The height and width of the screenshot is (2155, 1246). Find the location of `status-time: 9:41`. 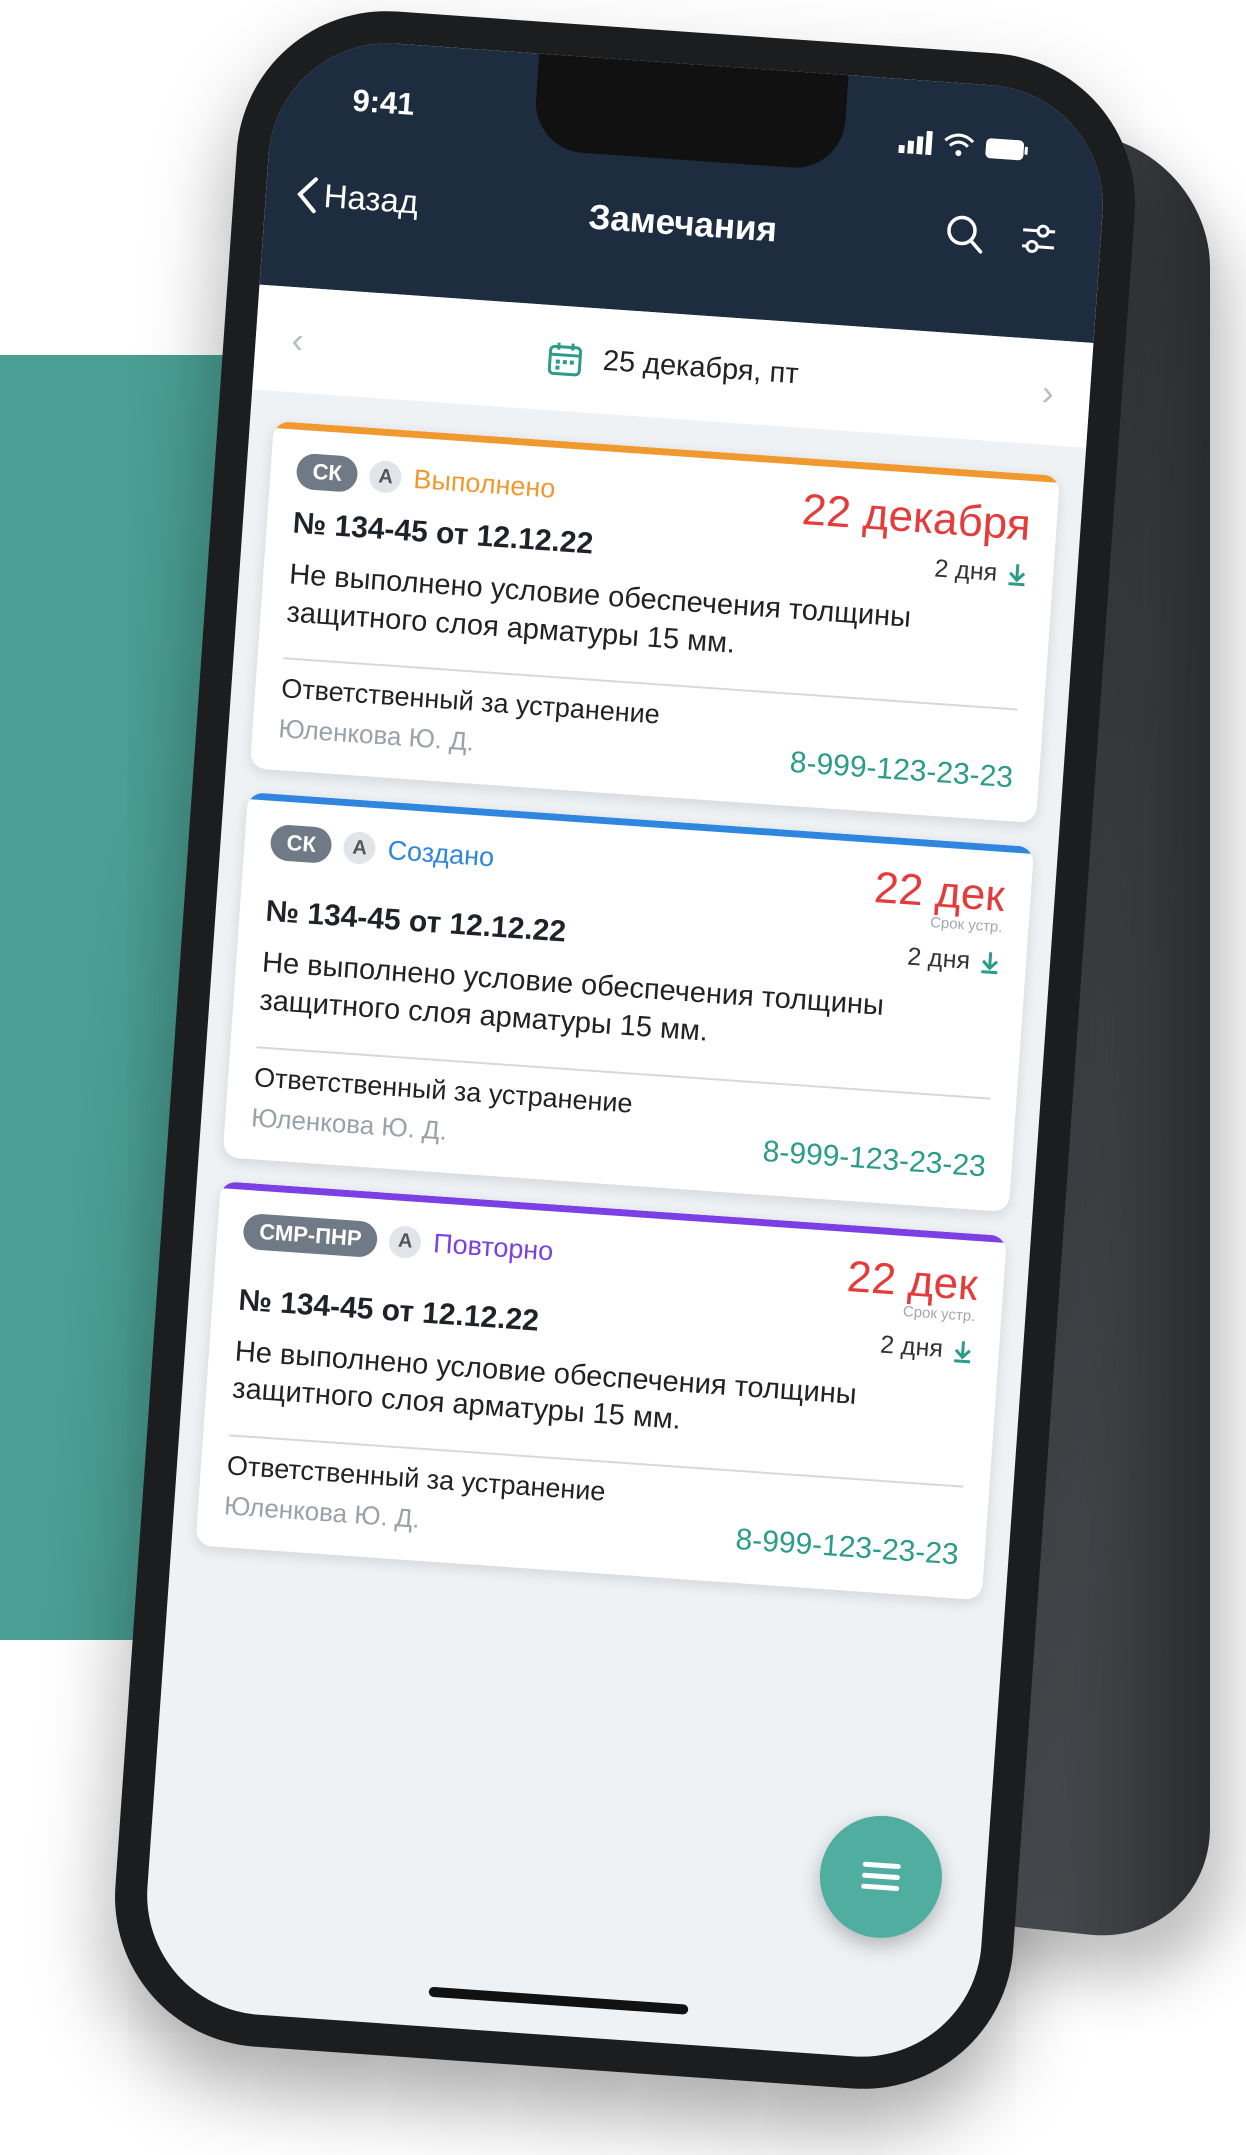

status-time: 9:41 is located at coordinates (383, 102).